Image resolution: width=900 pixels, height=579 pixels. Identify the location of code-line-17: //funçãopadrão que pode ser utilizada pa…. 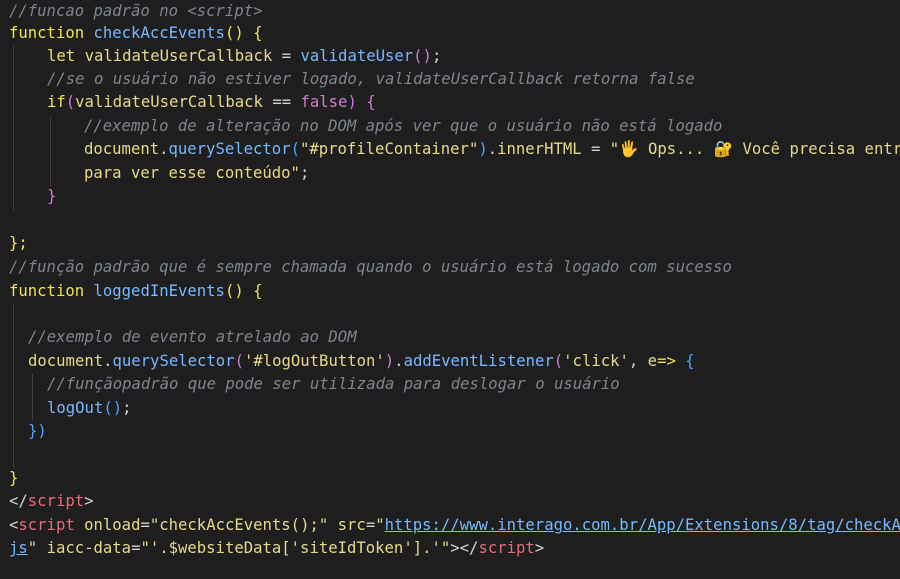
(333, 384).